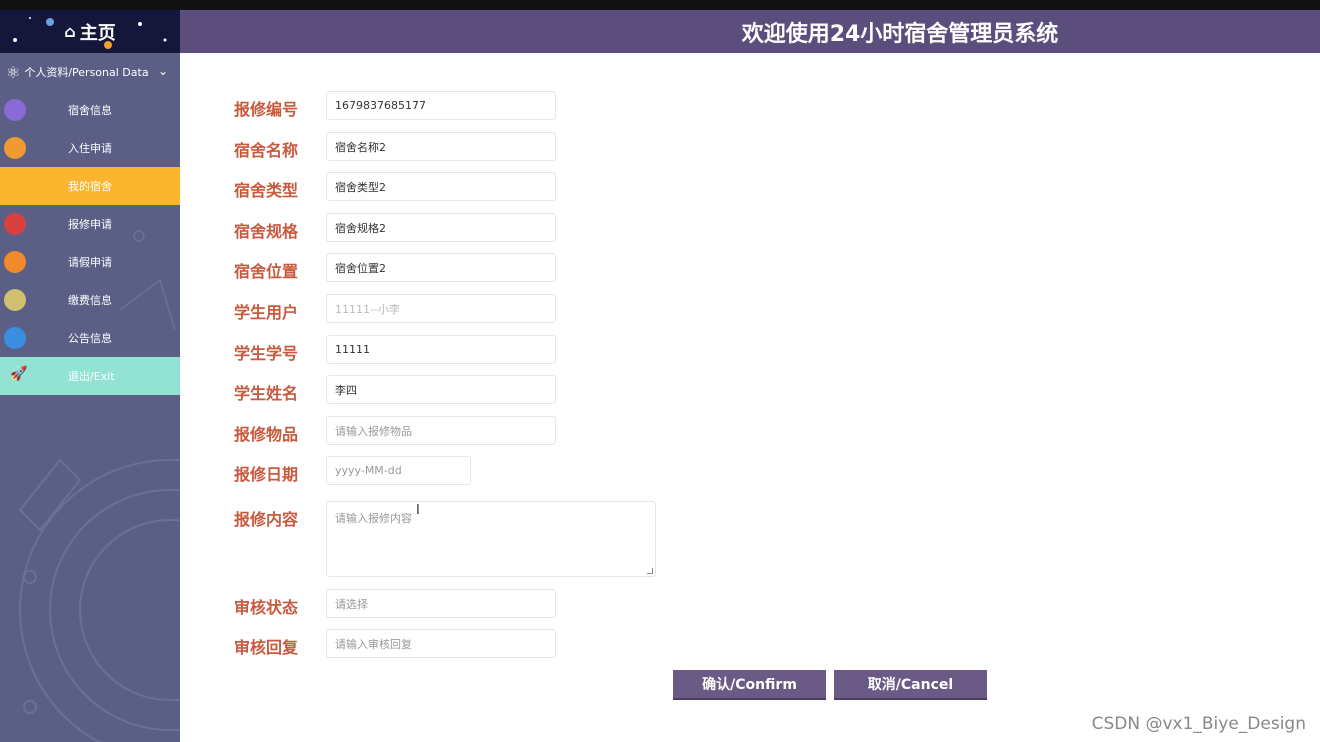 This screenshot has height=742, width=1320. I want to click on repair-date-picker: yyyy-MM-dd, so click(398, 470).